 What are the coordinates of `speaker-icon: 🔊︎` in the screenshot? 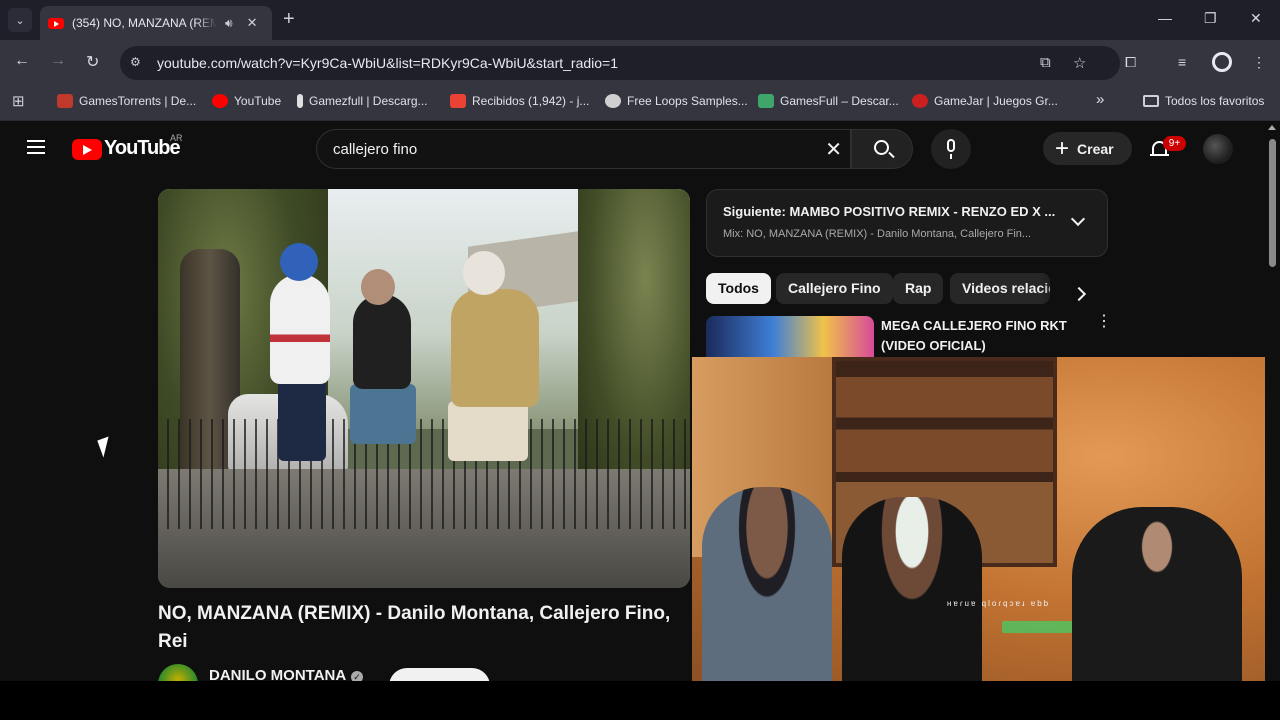 It's located at (229, 23).